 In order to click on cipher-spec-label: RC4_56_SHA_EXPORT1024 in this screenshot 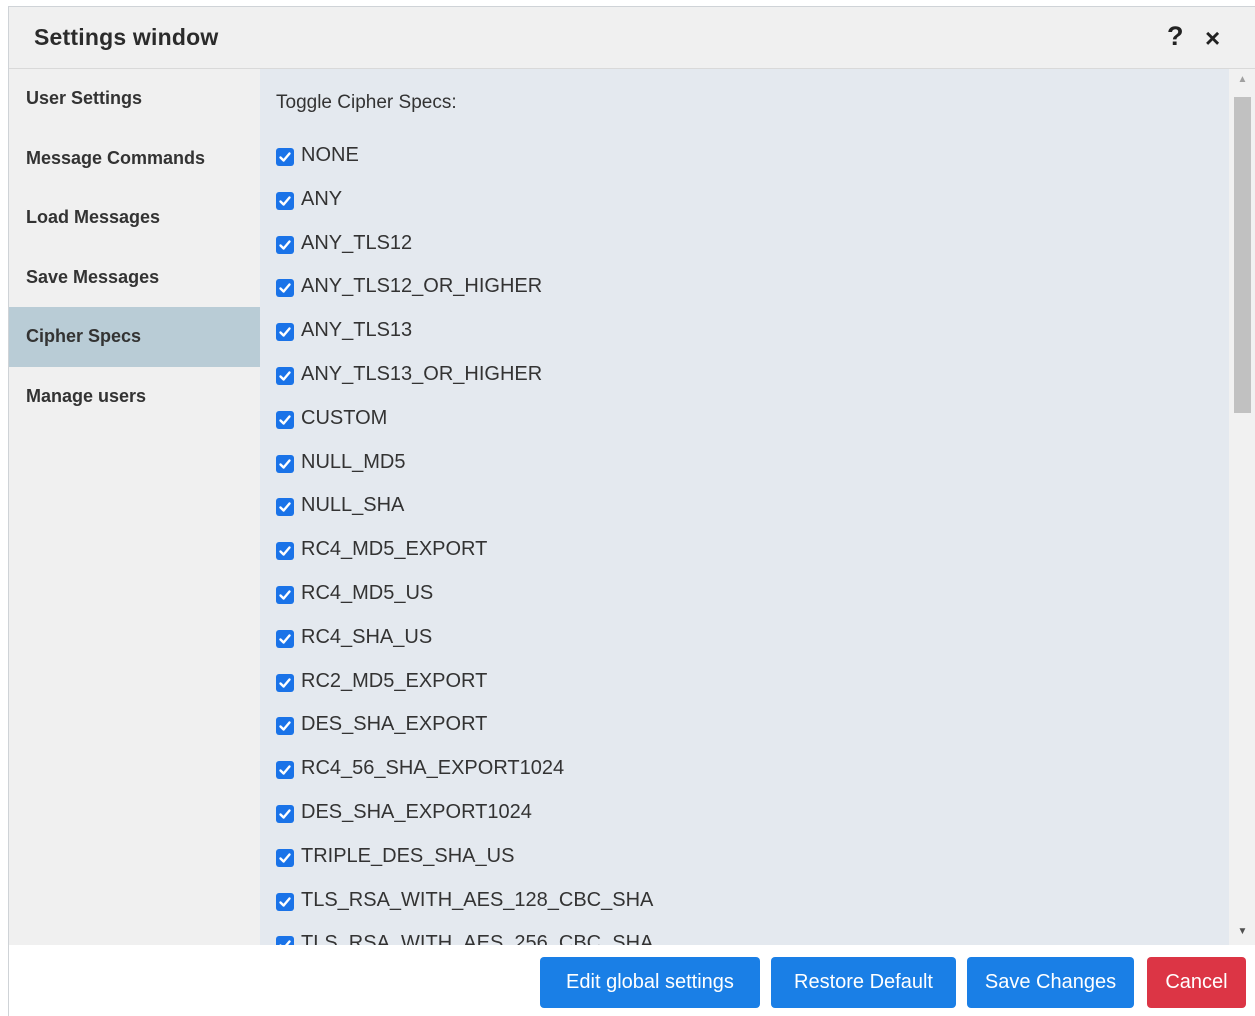, I will do `click(433, 768)`.